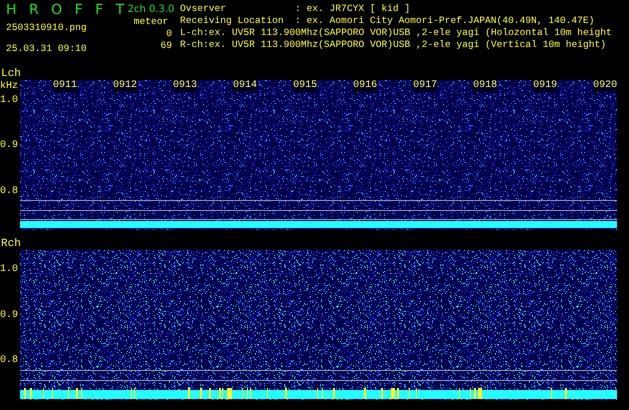  What do you see at coordinates (204, 9) in the screenshot?
I see `info-label: Ovserver` at bounding box center [204, 9].